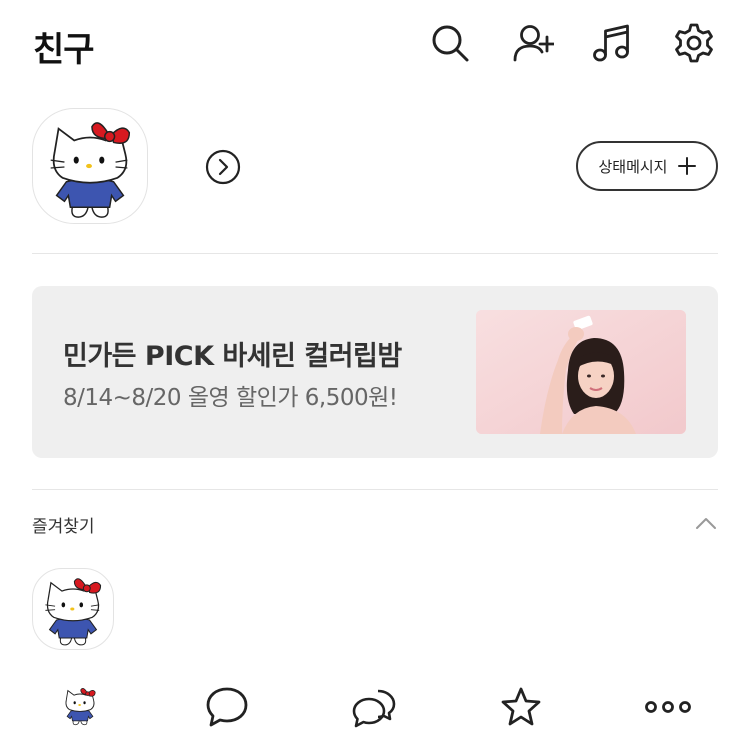  I want to click on music-icon, so click(612, 43).